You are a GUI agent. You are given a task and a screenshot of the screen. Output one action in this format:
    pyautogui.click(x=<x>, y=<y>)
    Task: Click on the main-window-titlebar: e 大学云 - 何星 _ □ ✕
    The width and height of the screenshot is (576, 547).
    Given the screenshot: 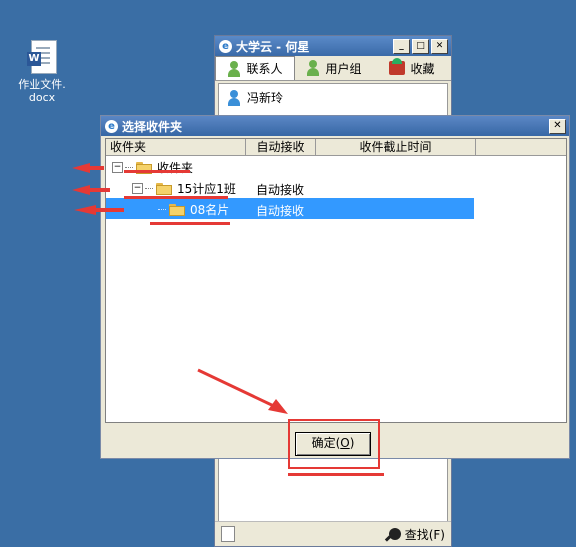 What is the action you would take?
    pyautogui.click(x=333, y=46)
    